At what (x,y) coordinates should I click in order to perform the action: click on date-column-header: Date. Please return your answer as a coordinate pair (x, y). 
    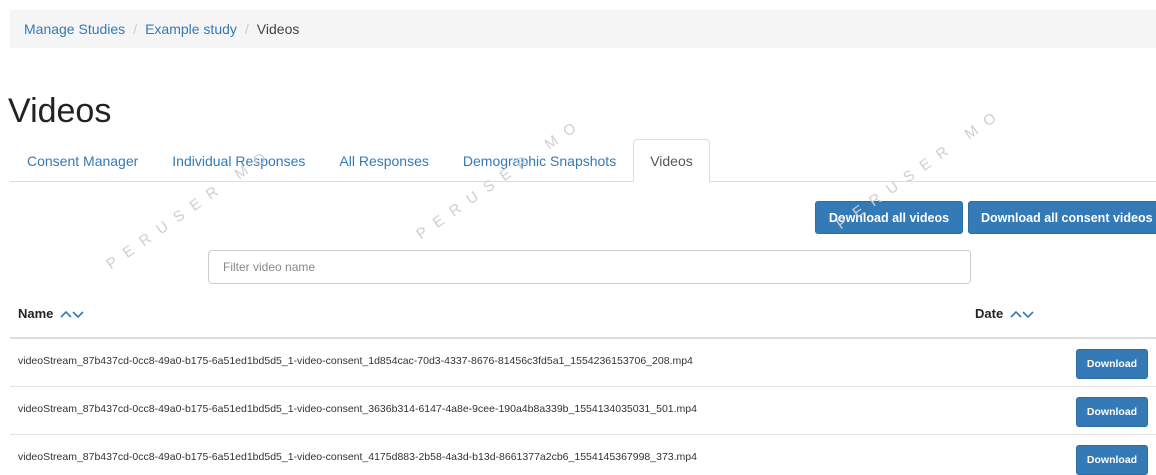
    Looking at the image, I should click on (1005, 313).